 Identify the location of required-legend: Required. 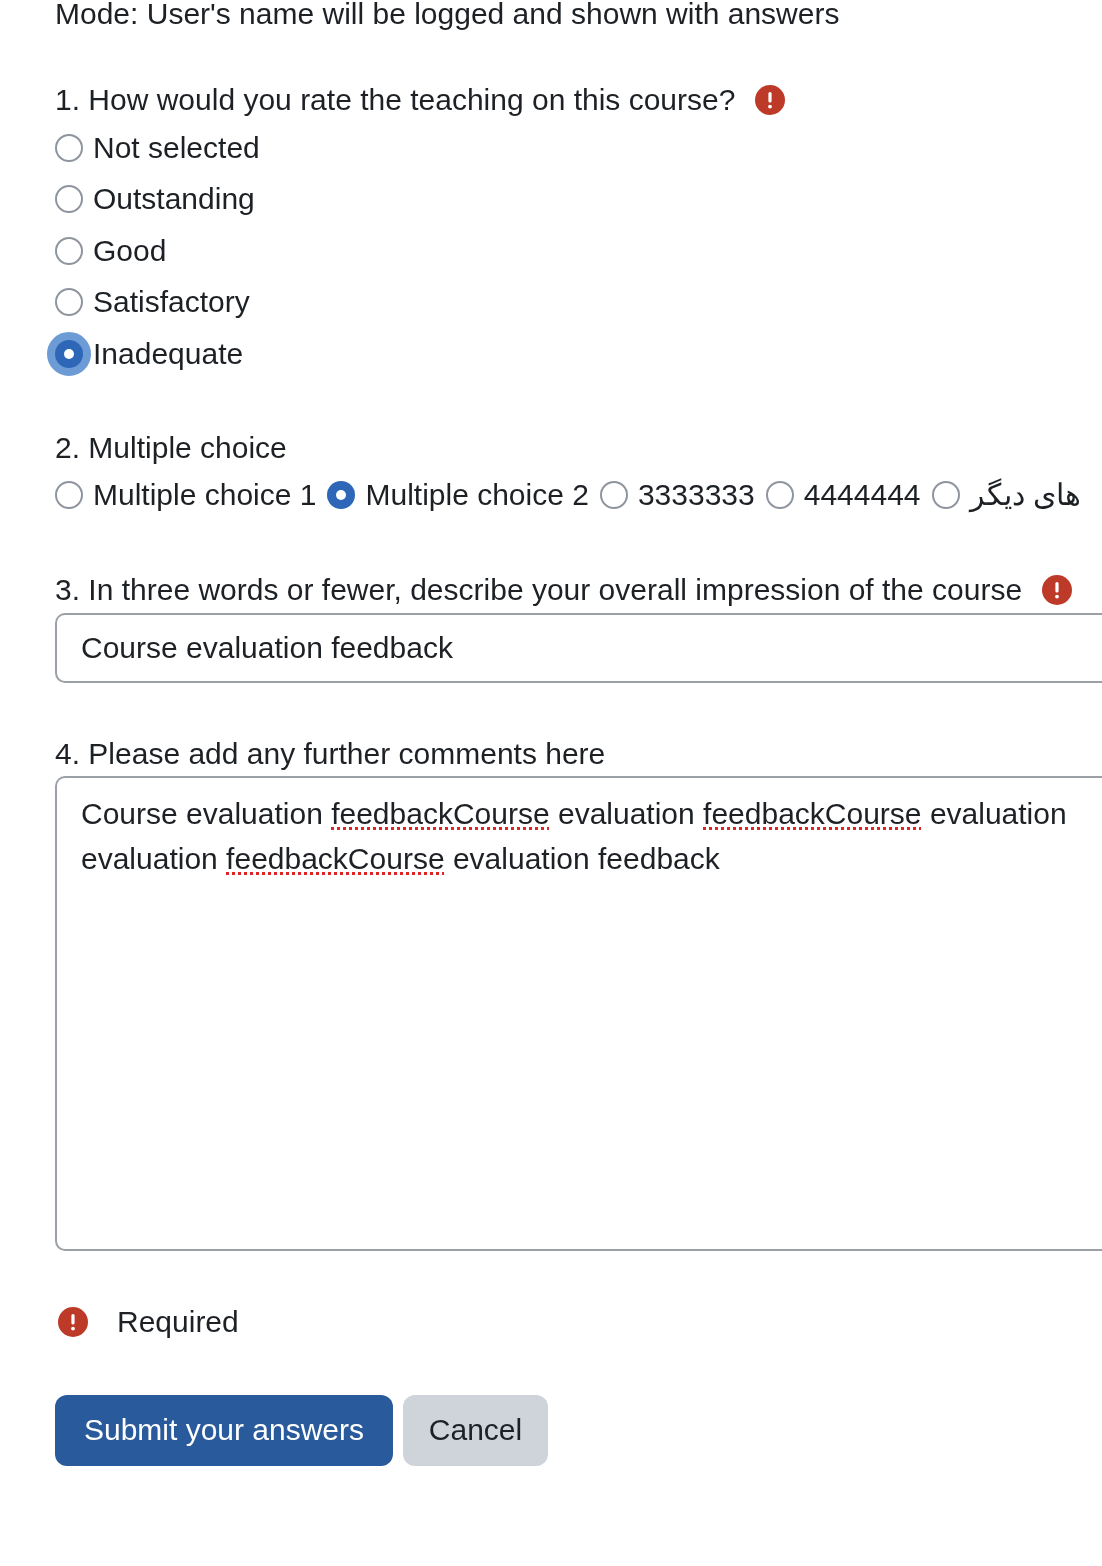
(178, 1321).